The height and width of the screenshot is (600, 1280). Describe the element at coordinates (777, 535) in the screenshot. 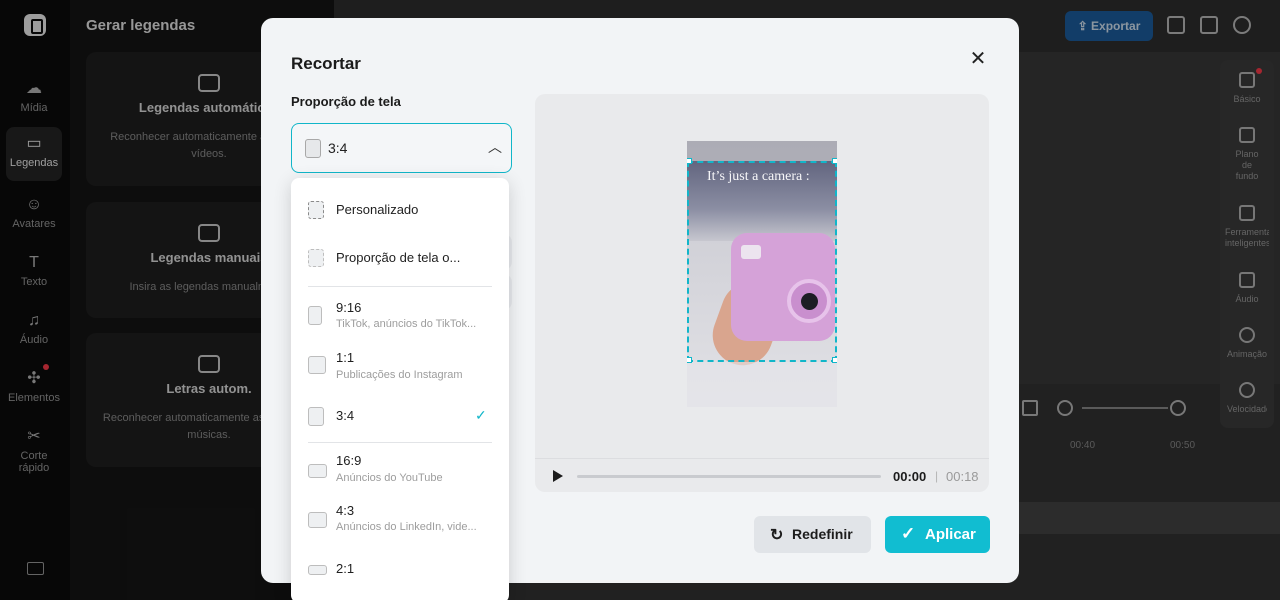

I see `reset-icon: ↻` at that location.